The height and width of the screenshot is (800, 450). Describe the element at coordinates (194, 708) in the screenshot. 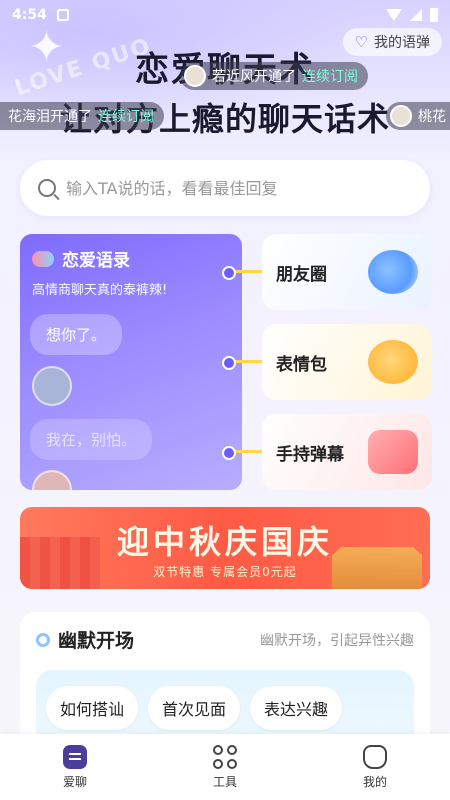

I see `chip-first-meet: 首次见面` at that location.